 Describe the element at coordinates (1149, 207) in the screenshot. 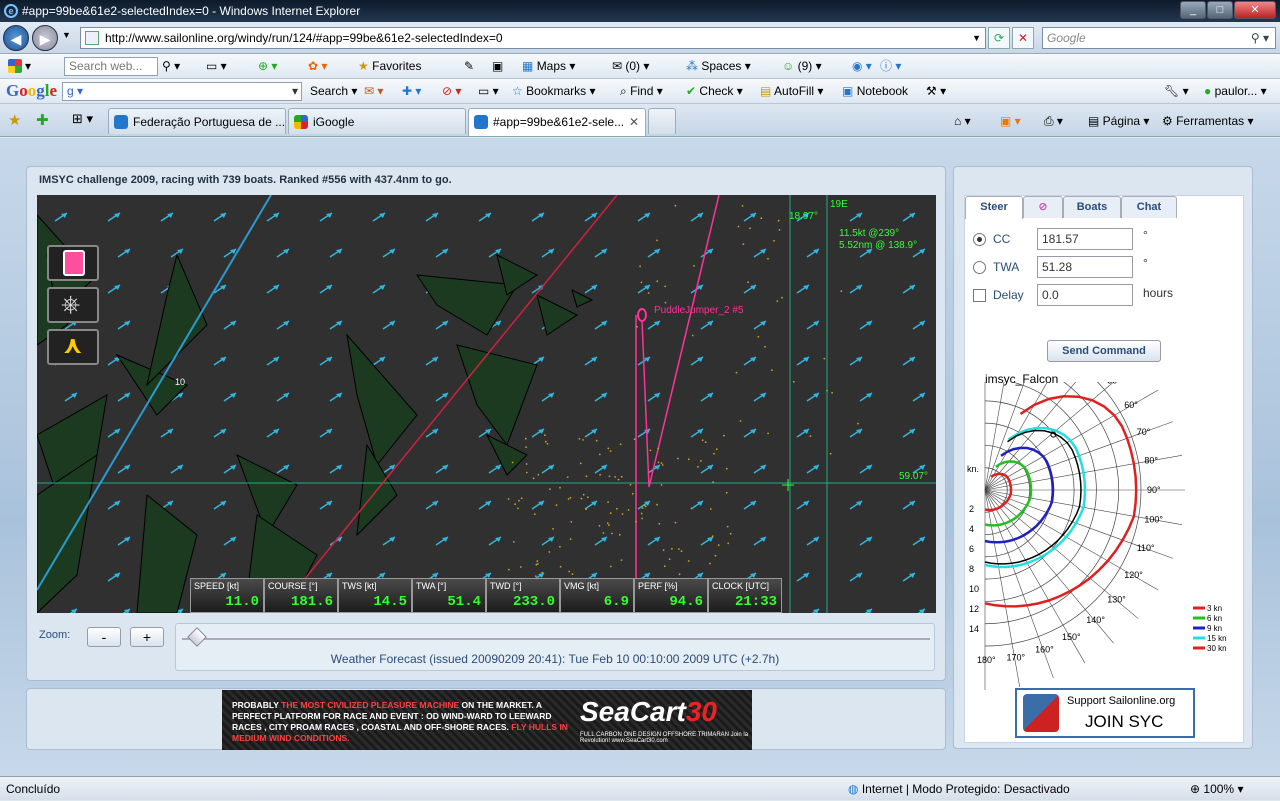

I see `tab-chat: Chat` at that location.